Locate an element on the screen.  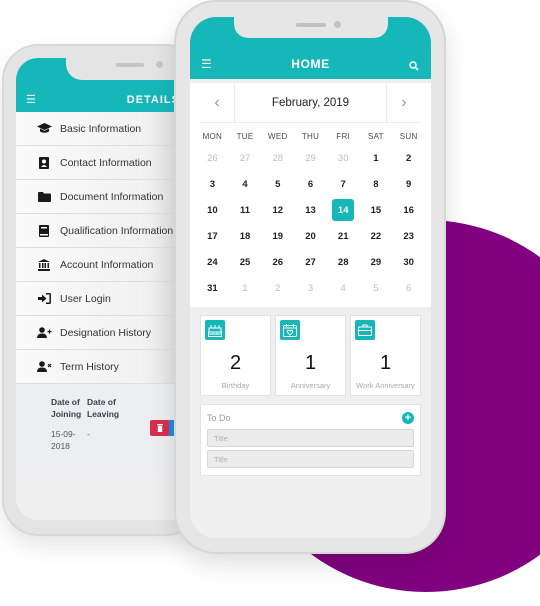
day-number: 7 is located at coordinates (343, 184).